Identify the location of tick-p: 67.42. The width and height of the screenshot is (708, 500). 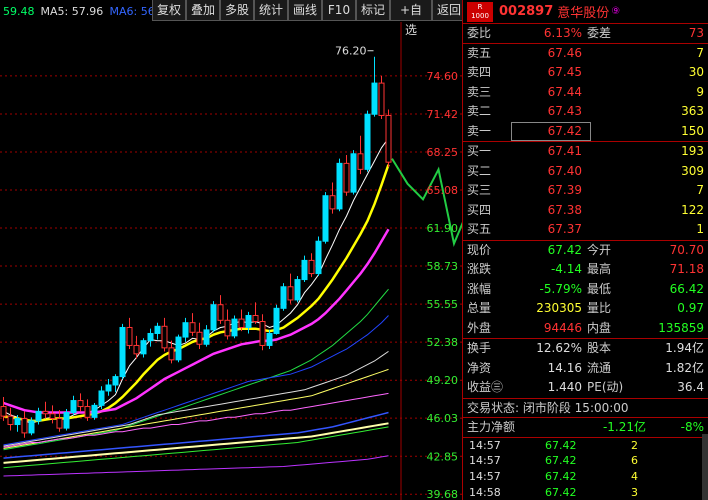
(561, 445).